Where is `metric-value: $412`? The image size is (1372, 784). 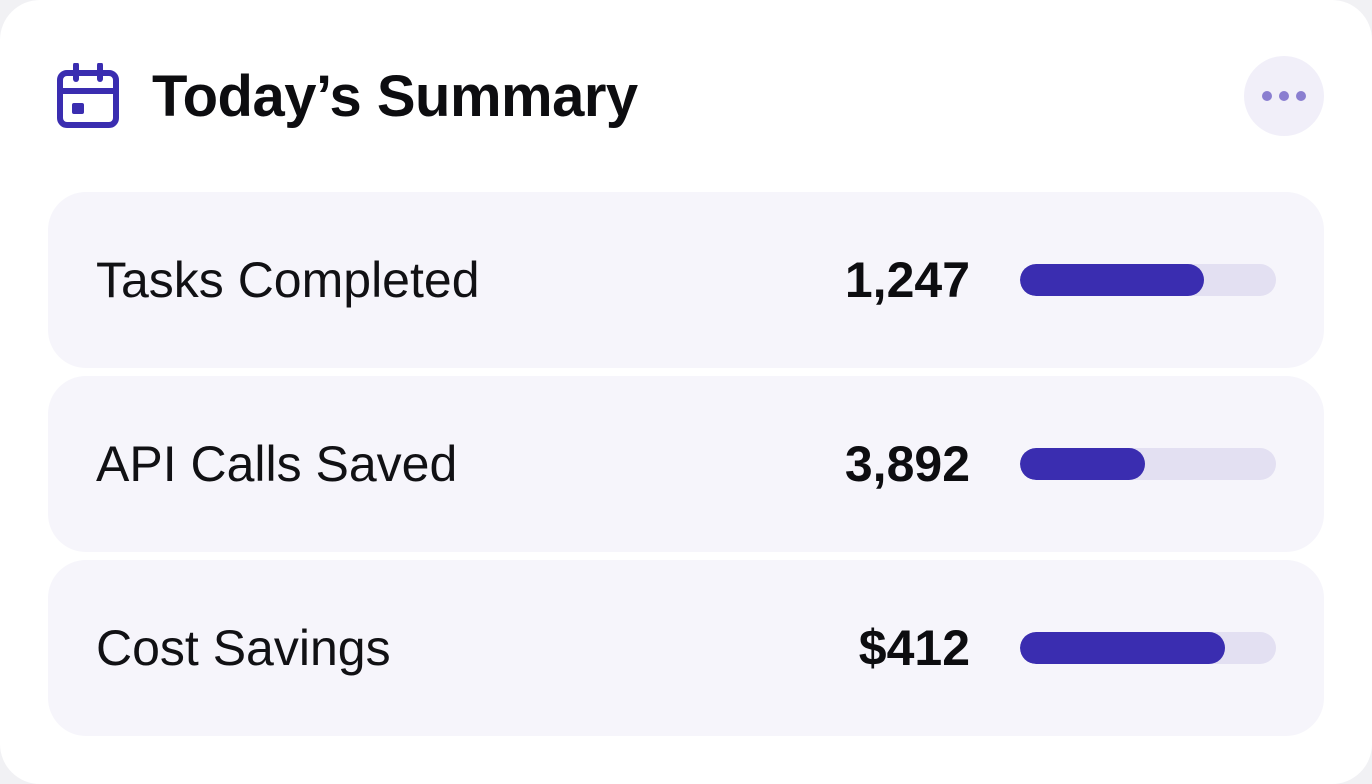 metric-value: $412 is located at coordinates (914, 648).